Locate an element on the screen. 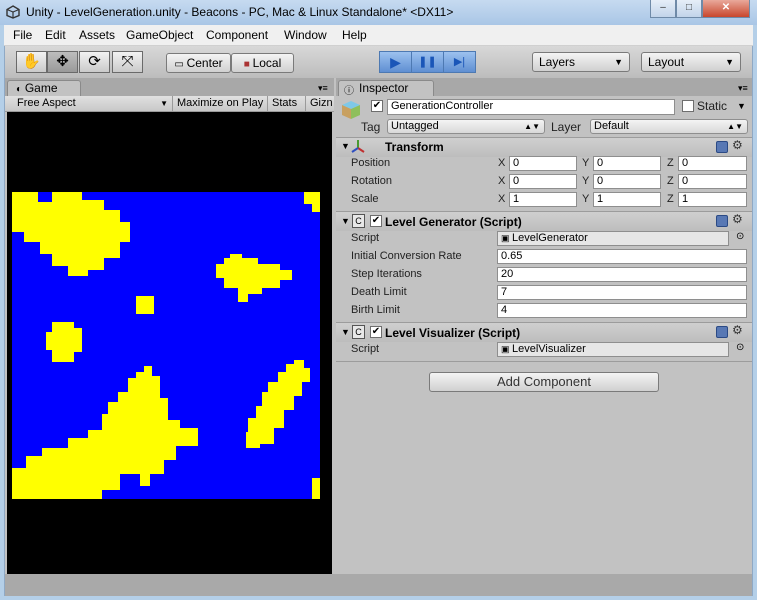 This screenshot has width=757, height=600. pause-button: ❚❚ is located at coordinates (427, 62).